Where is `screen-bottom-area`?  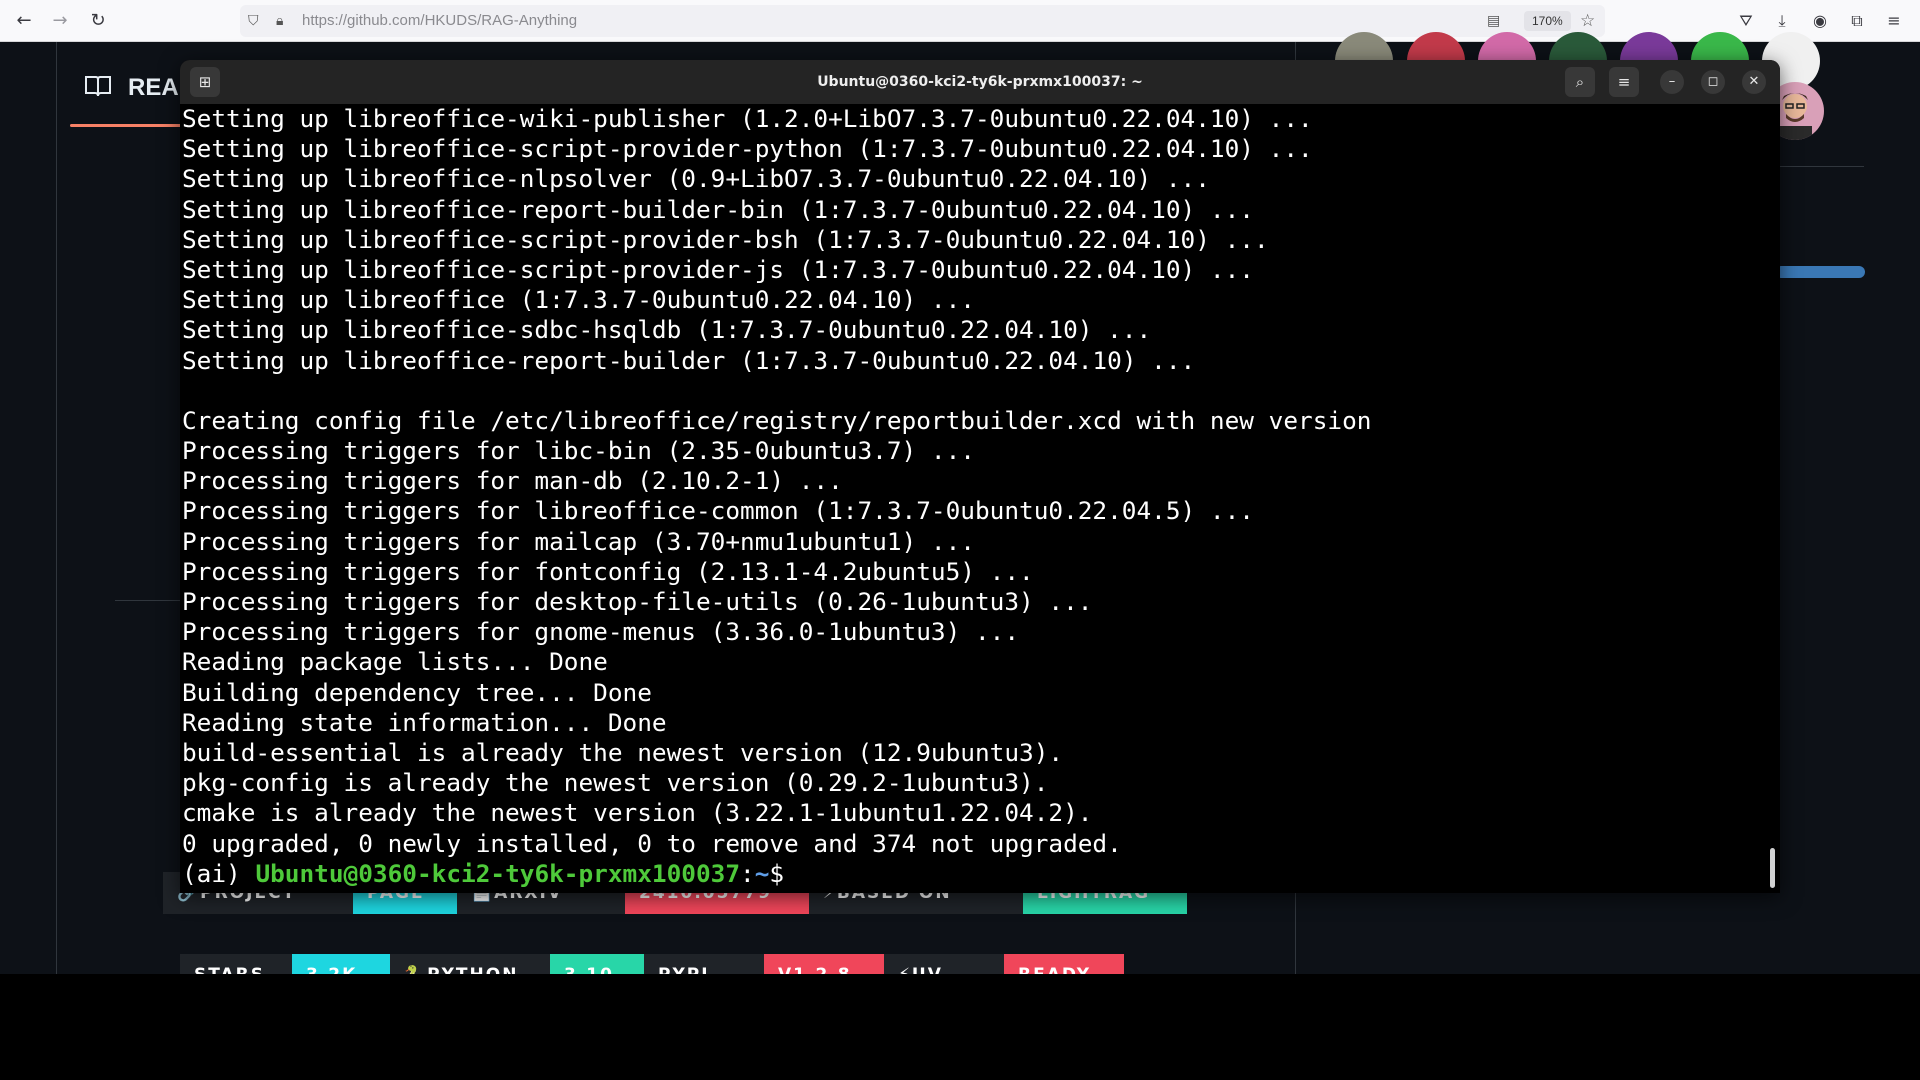 screen-bottom-area is located at coordinates (960, 1027).